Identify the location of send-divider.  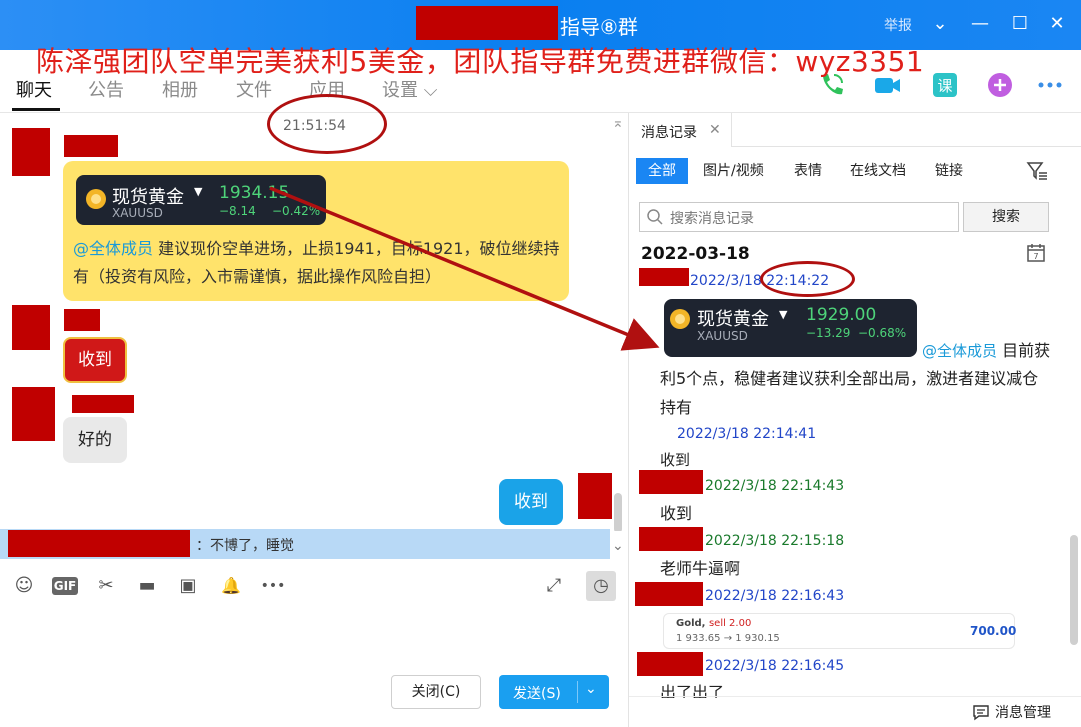
(577, 692).